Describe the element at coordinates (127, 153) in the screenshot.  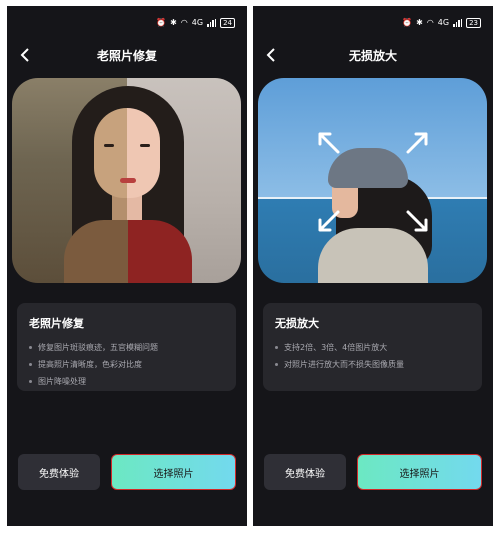
I see `portrait-face` at that location.